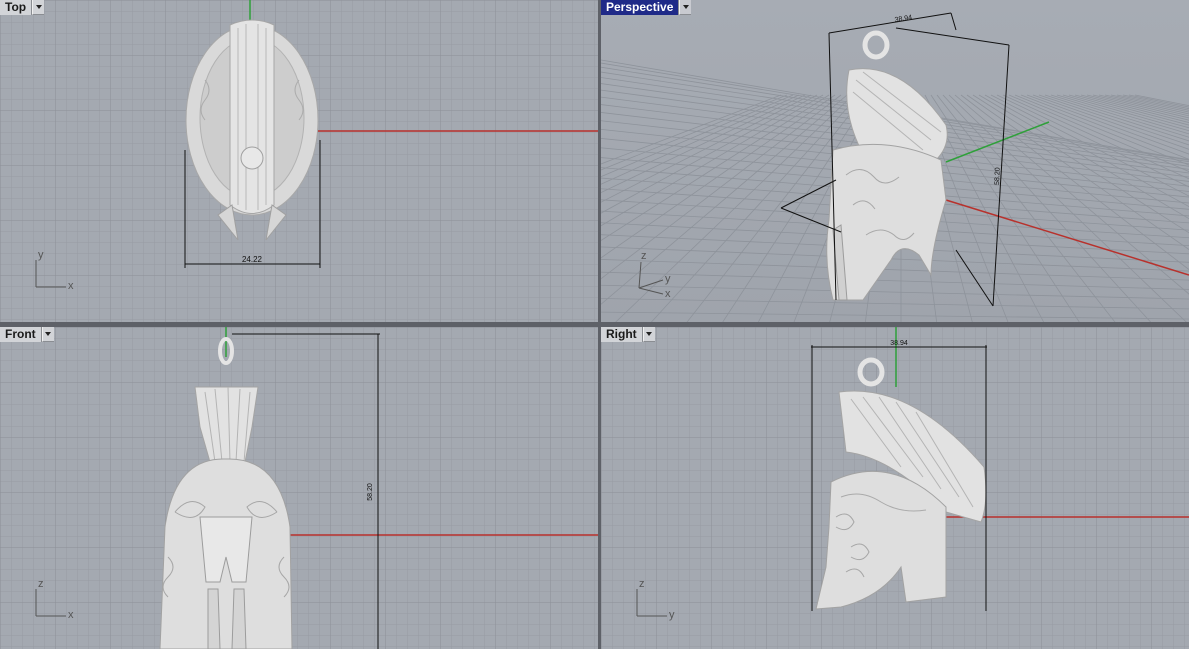 This screenshot has height=649, width=1189. Describe the element at coordinates (21, 334) in the screenshot. I see `viewport-name: Front` at that location.